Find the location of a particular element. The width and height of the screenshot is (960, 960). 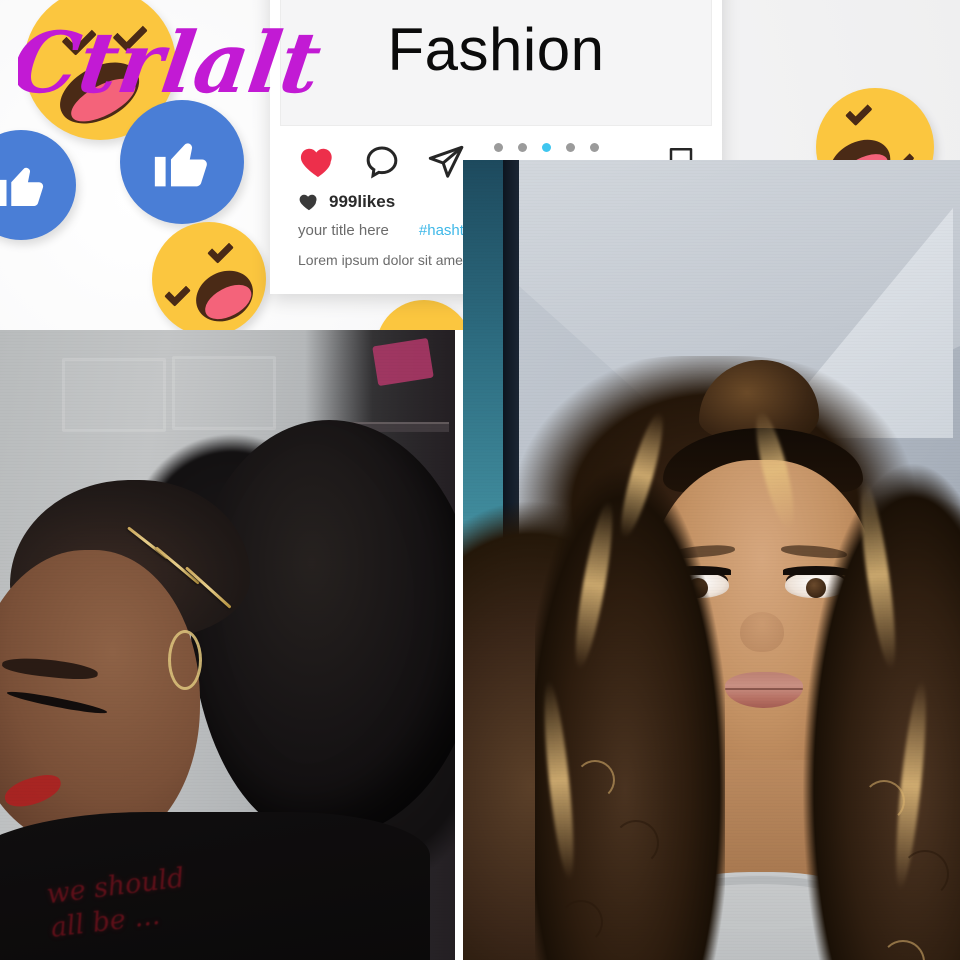

post-image-placeholder: Fashion is located at coordinates (496, 63).